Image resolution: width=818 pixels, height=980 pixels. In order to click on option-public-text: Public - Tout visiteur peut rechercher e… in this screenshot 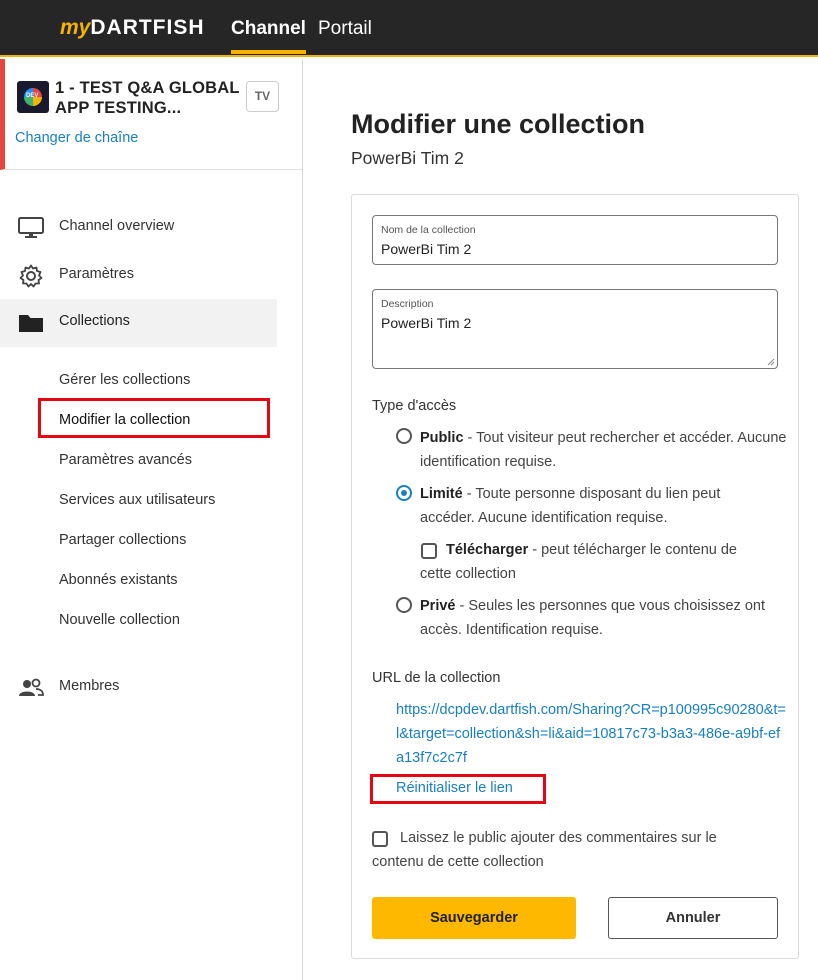, I will do `click(605, 450)`.